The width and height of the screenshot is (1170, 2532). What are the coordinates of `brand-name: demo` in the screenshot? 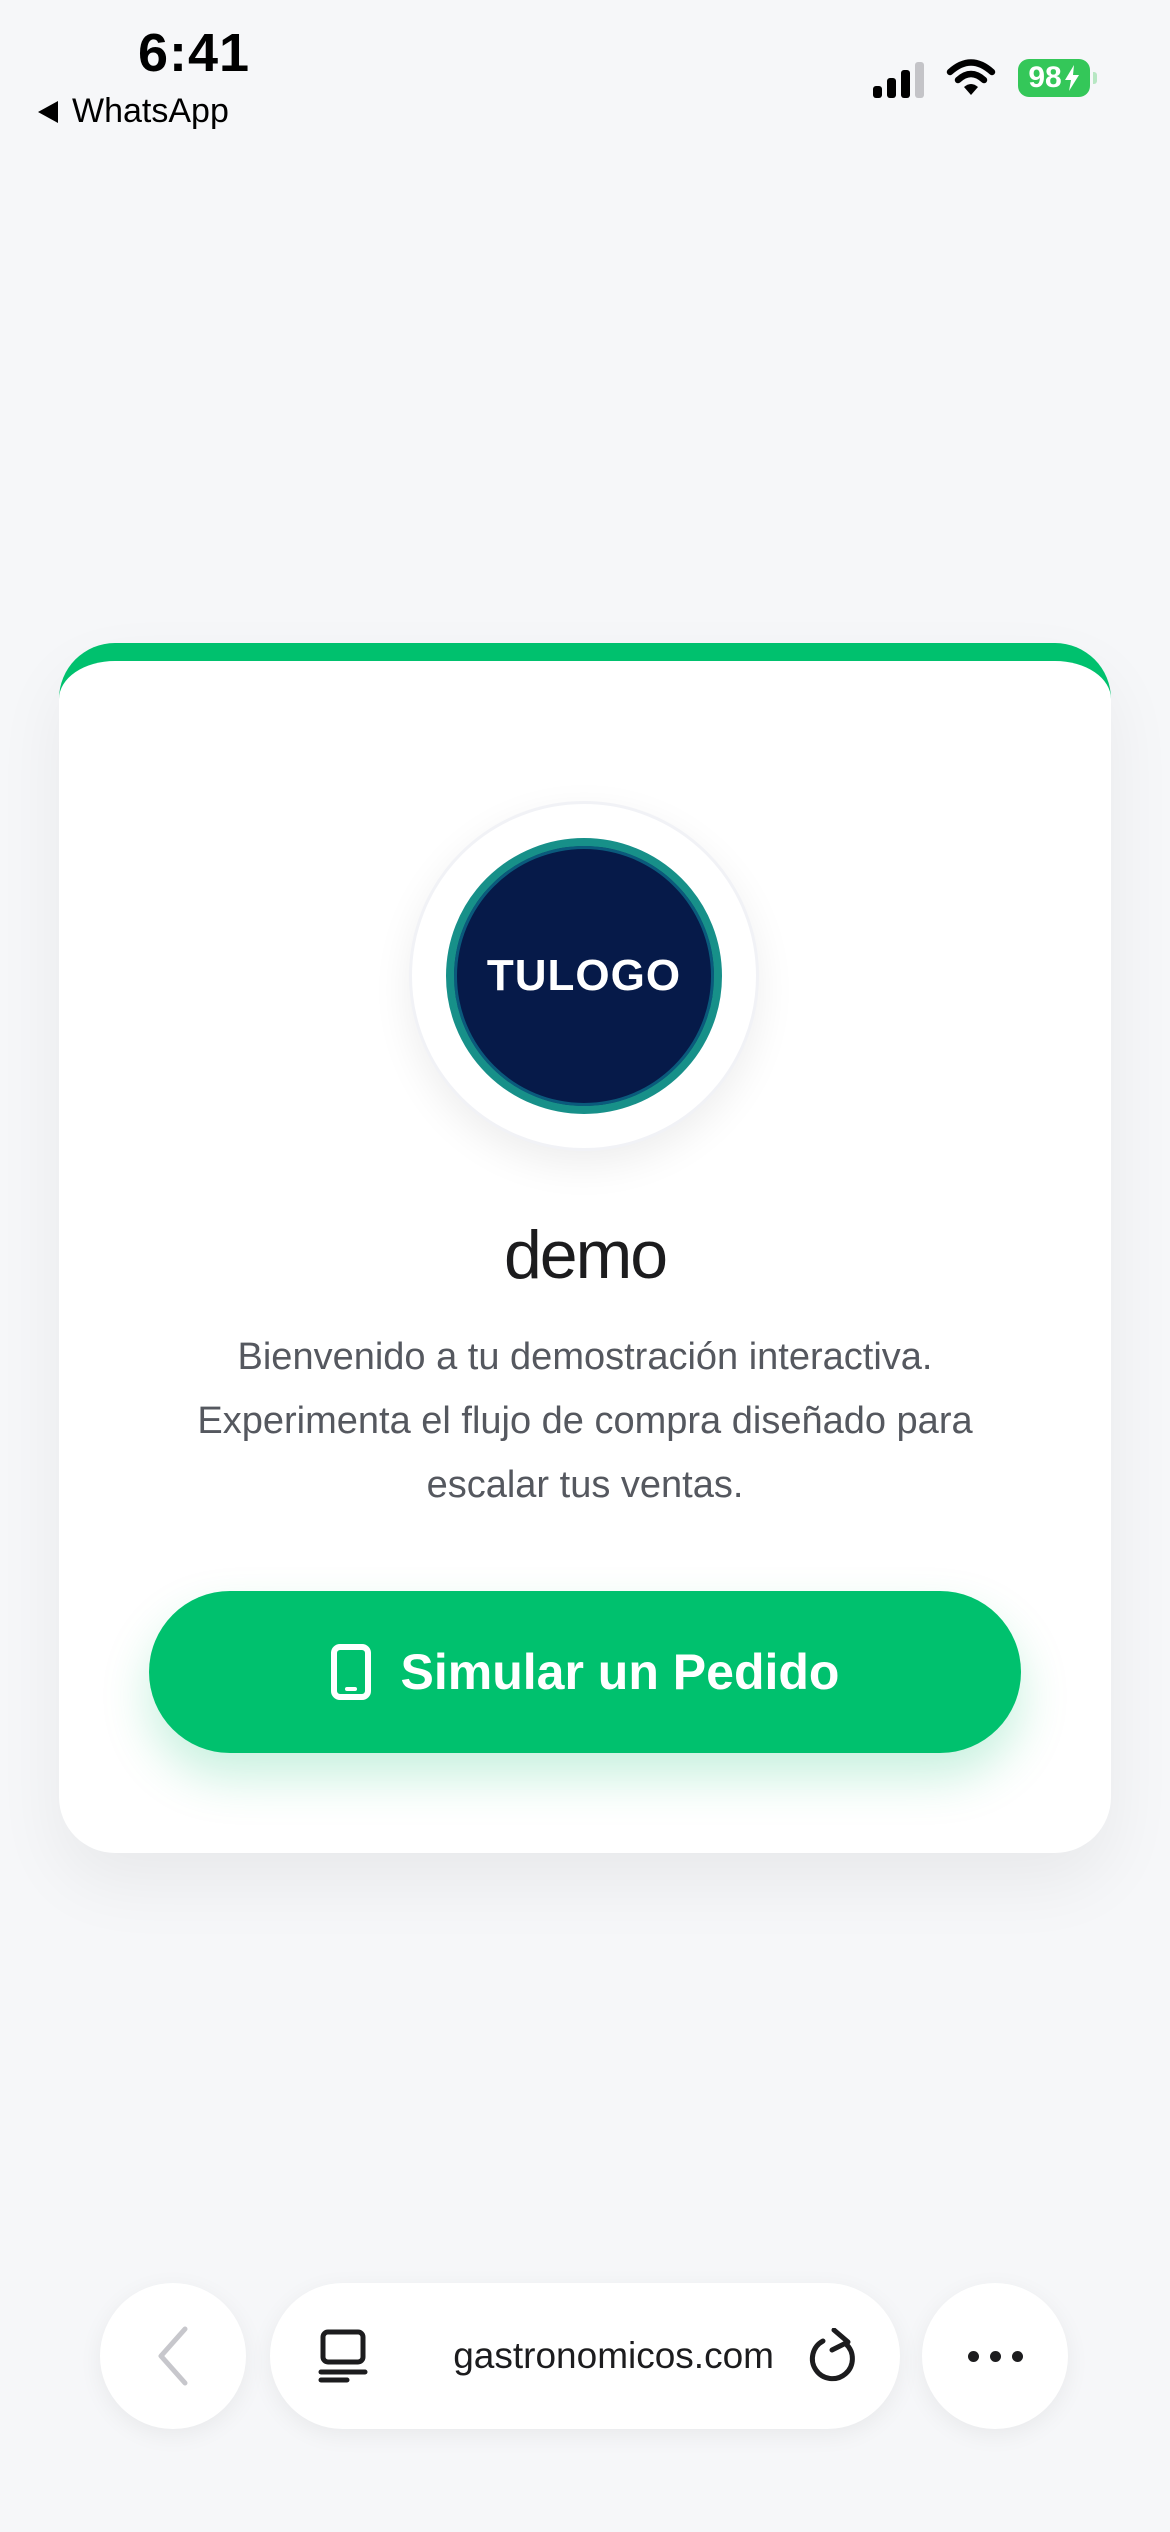 It's located at (585, 1255).